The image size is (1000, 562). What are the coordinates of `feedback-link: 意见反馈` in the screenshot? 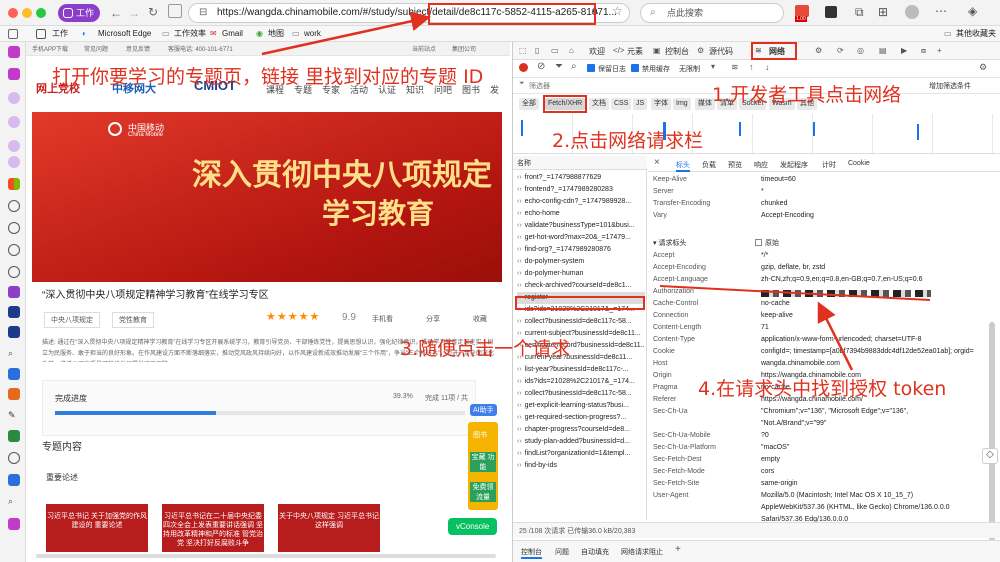 It's located at (138, 48).